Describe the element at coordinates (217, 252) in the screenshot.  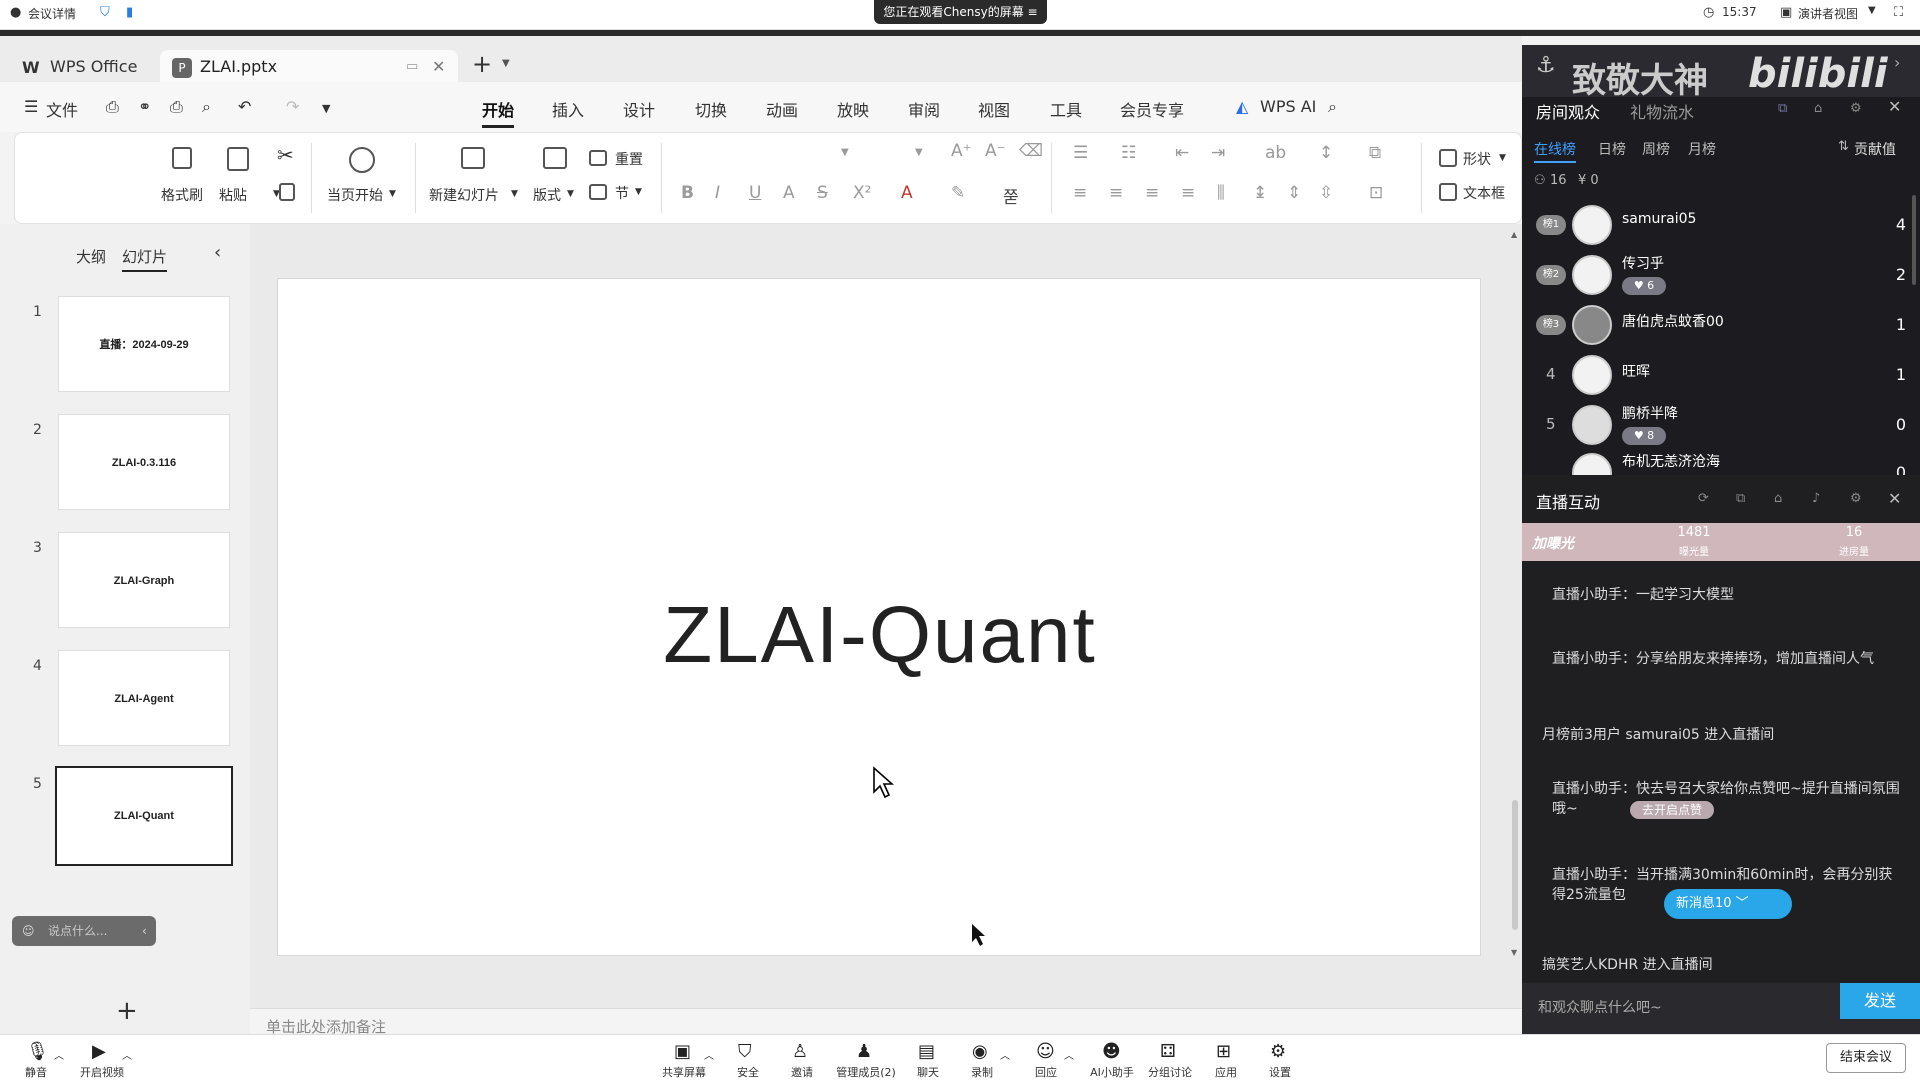
I see `collapse-pane-icon: ‹` at that location.